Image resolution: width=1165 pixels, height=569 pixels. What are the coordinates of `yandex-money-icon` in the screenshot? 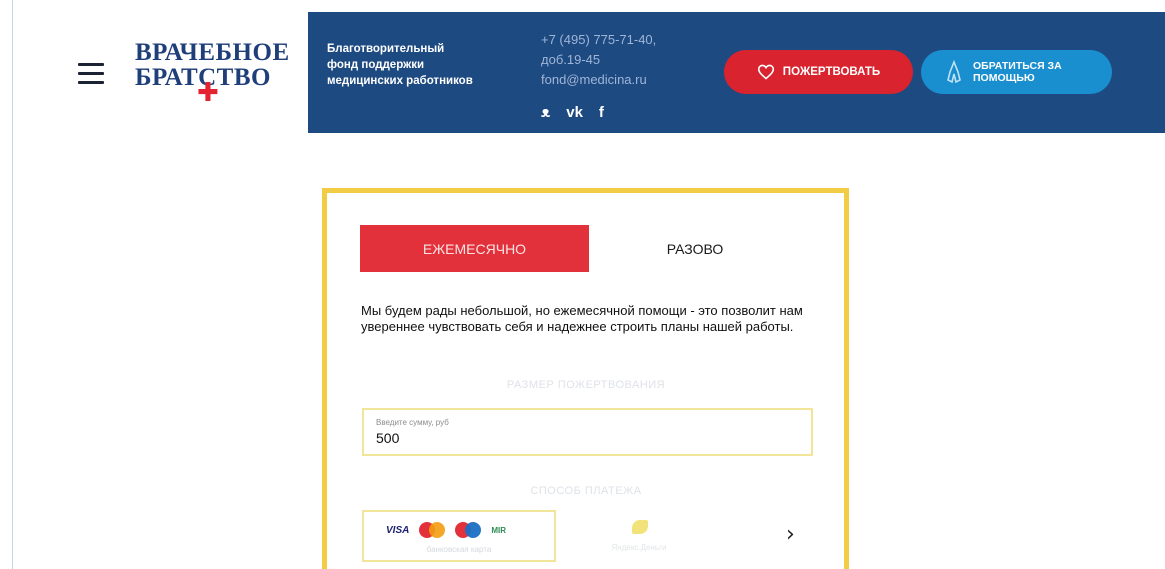 It's located at (640, 527).